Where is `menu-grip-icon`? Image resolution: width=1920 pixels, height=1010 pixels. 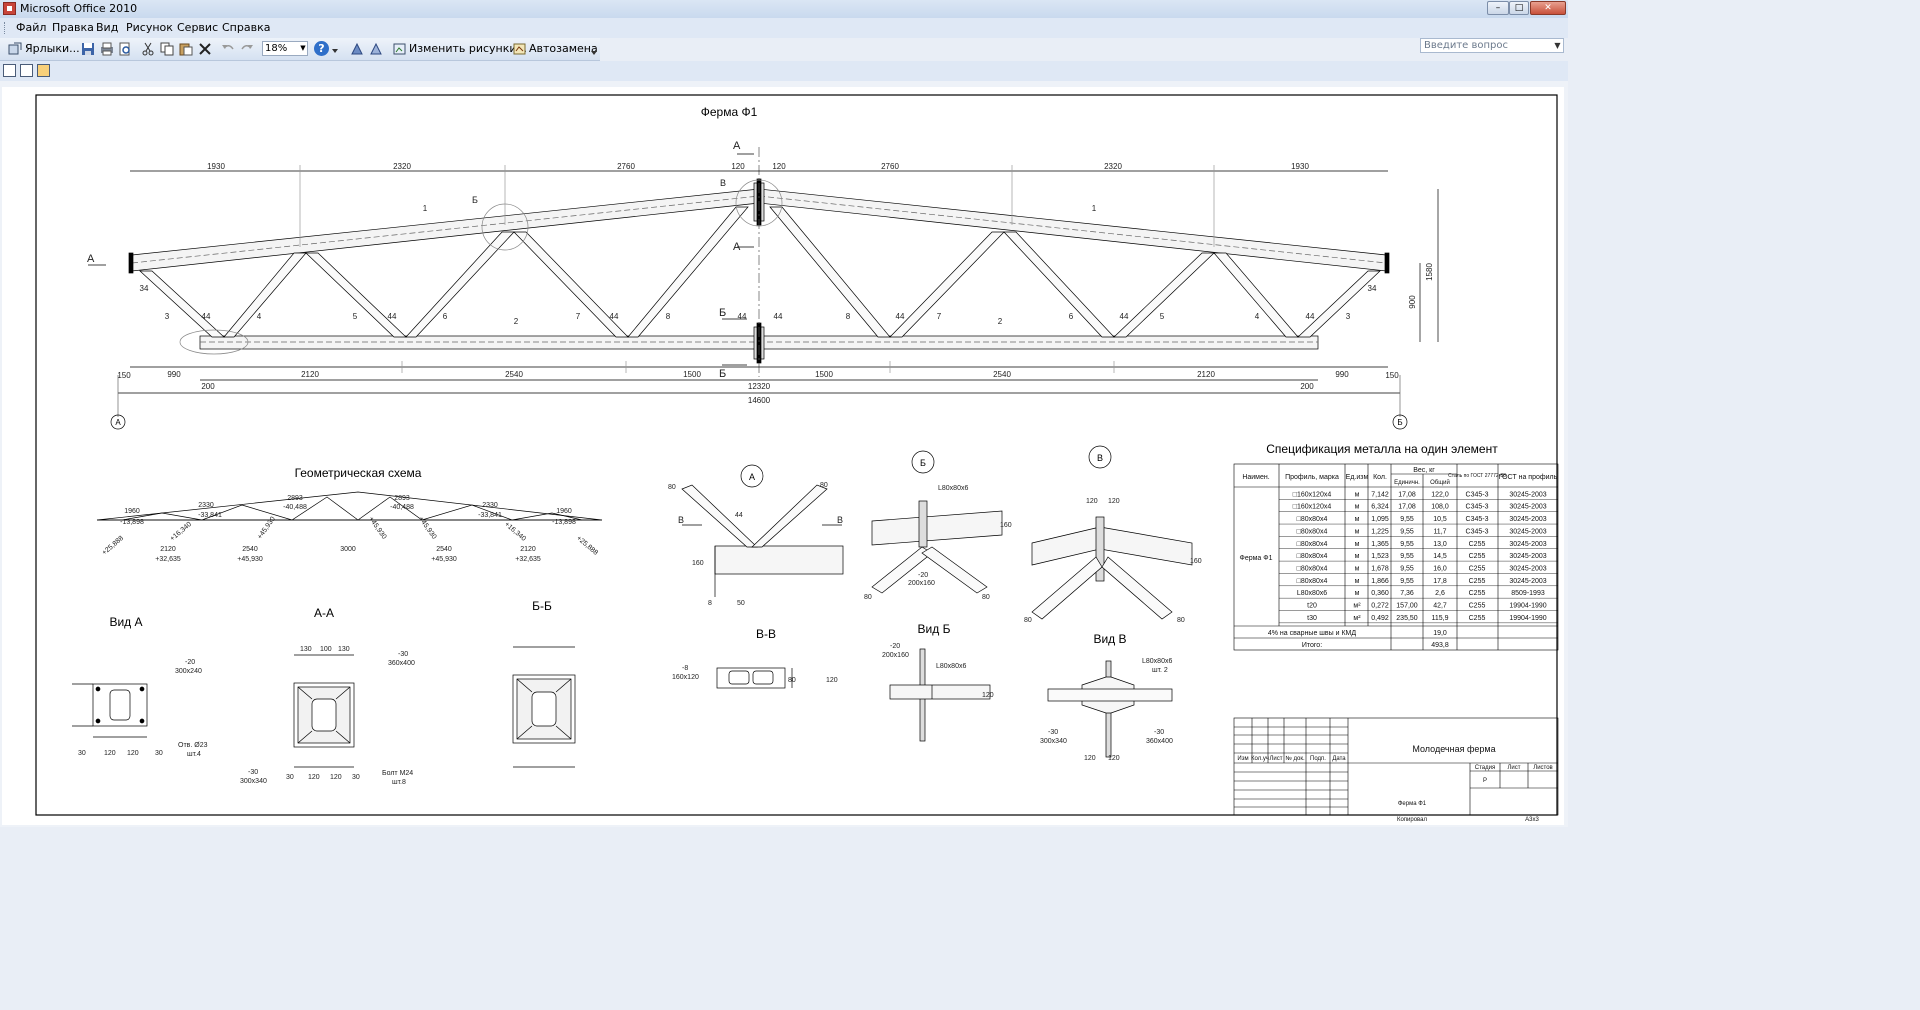
menu-grip-icon is located at coordinates (6, 28).